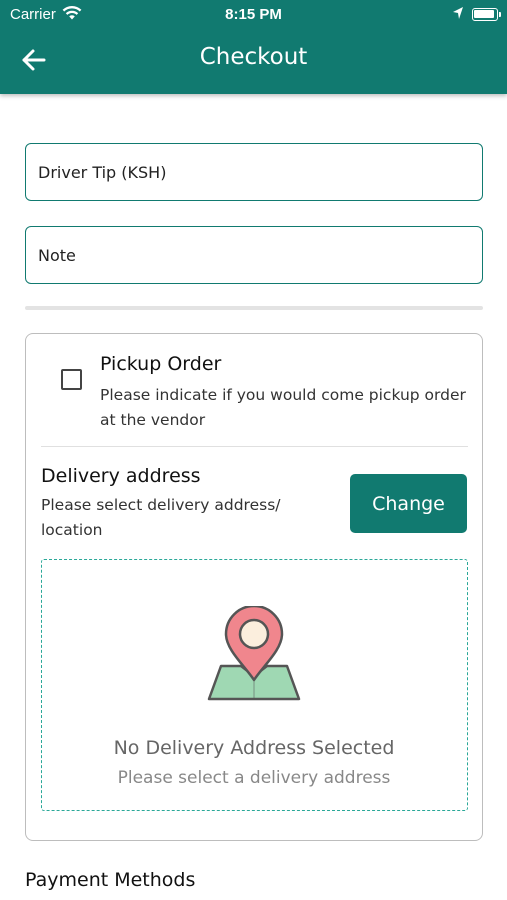 Image resolution: width=507 pixels, height=900 pixels. I want to click on status-bar: Carrier 8:15 PM, so click(253, 14).